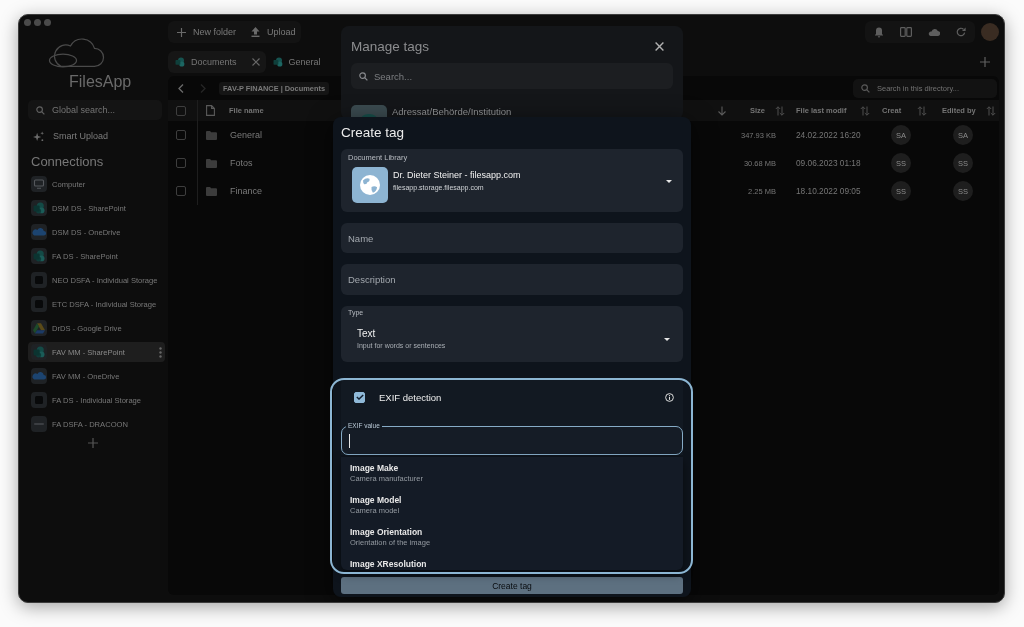  I want to click on more-icon, so click(160, 352).